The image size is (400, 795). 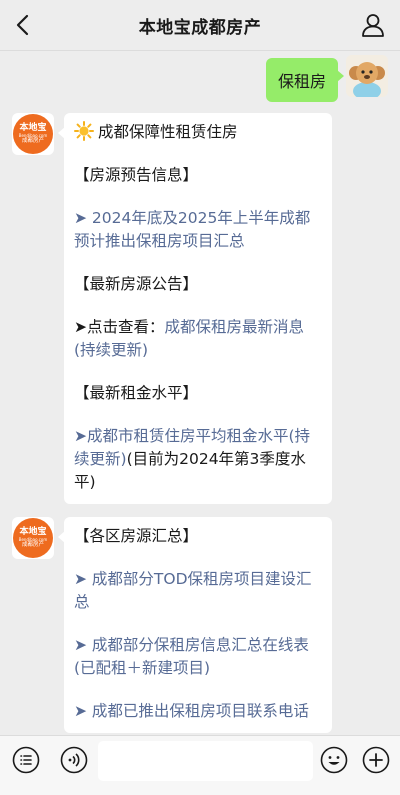 I want to click on section-heading: 【最新租金水平】, so click(x=136, y=393).